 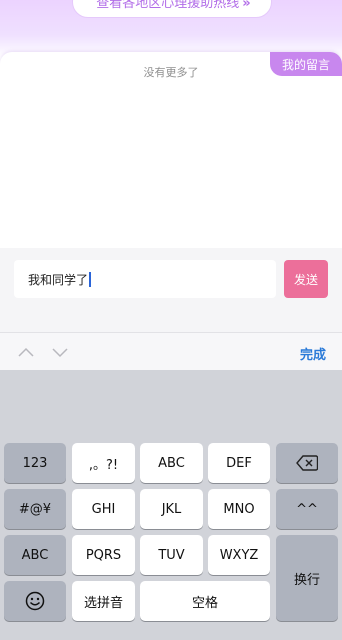 I want to click on message-input-value: 我和同学了, so click(x=58, y=279).